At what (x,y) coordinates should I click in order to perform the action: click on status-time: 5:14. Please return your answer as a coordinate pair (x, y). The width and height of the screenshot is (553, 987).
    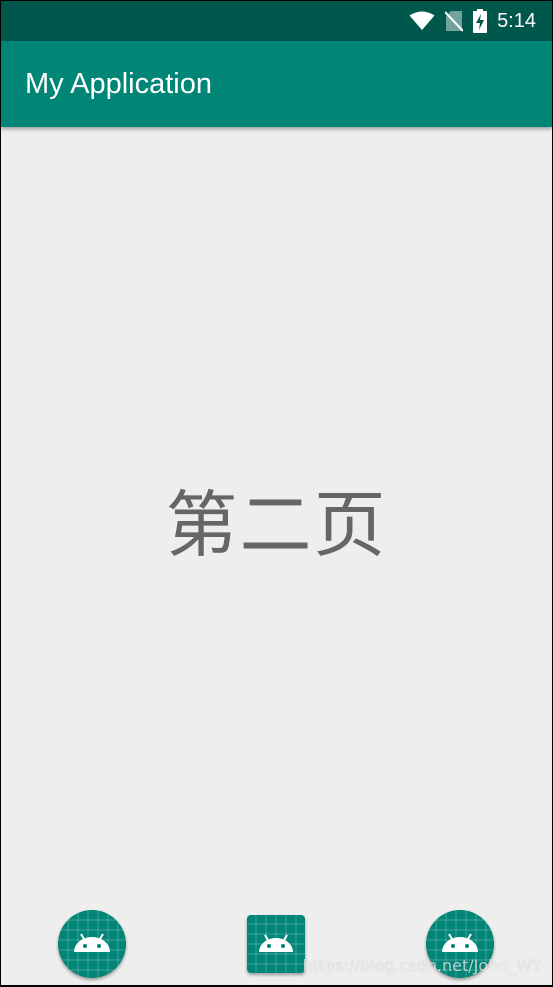
    Looking at the image, I should click on (516, 20).